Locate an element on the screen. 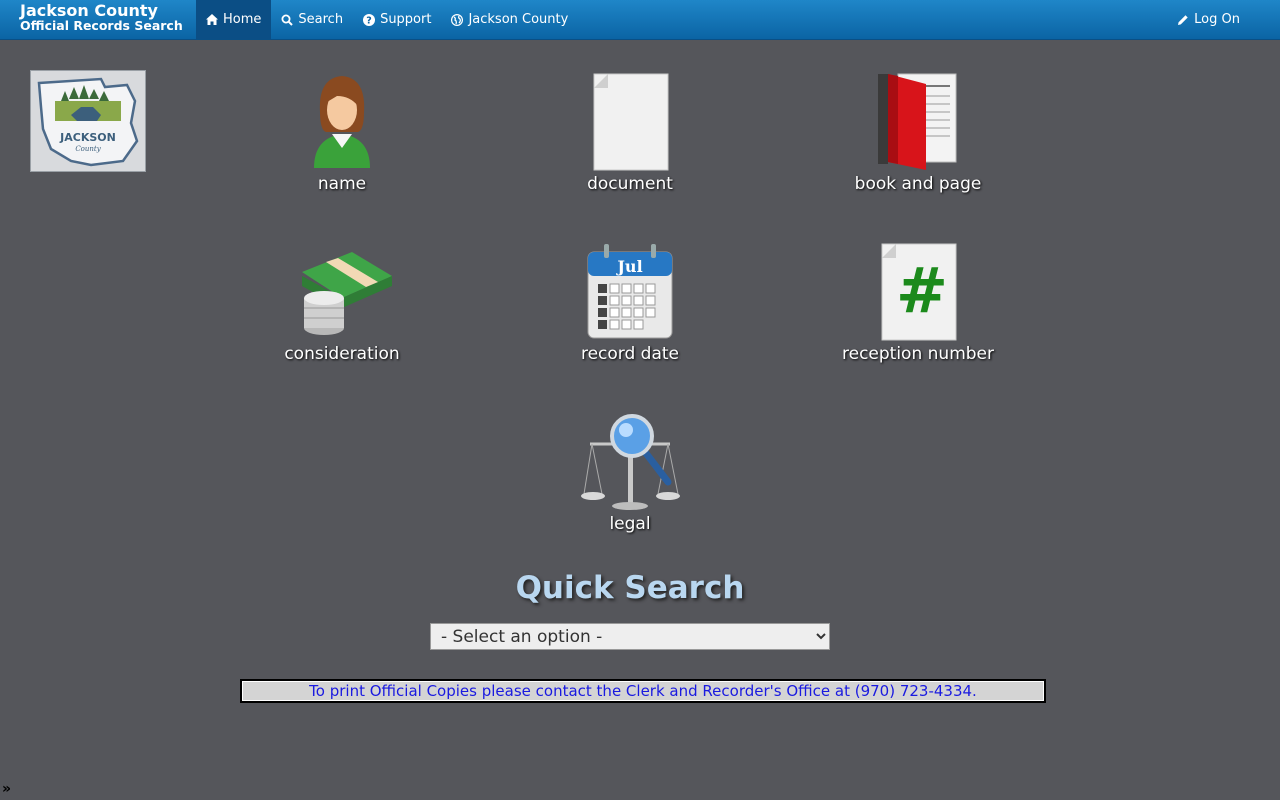 This screenshot has height=800, width=1280. quick-search-select: - Select an option - is located at coordinates (630, 636).